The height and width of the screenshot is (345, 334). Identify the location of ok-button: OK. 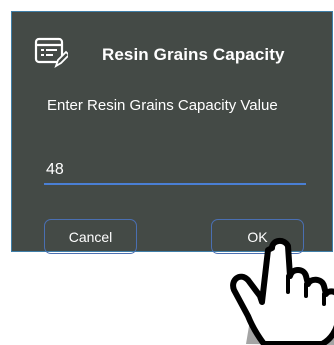
(257, 236).